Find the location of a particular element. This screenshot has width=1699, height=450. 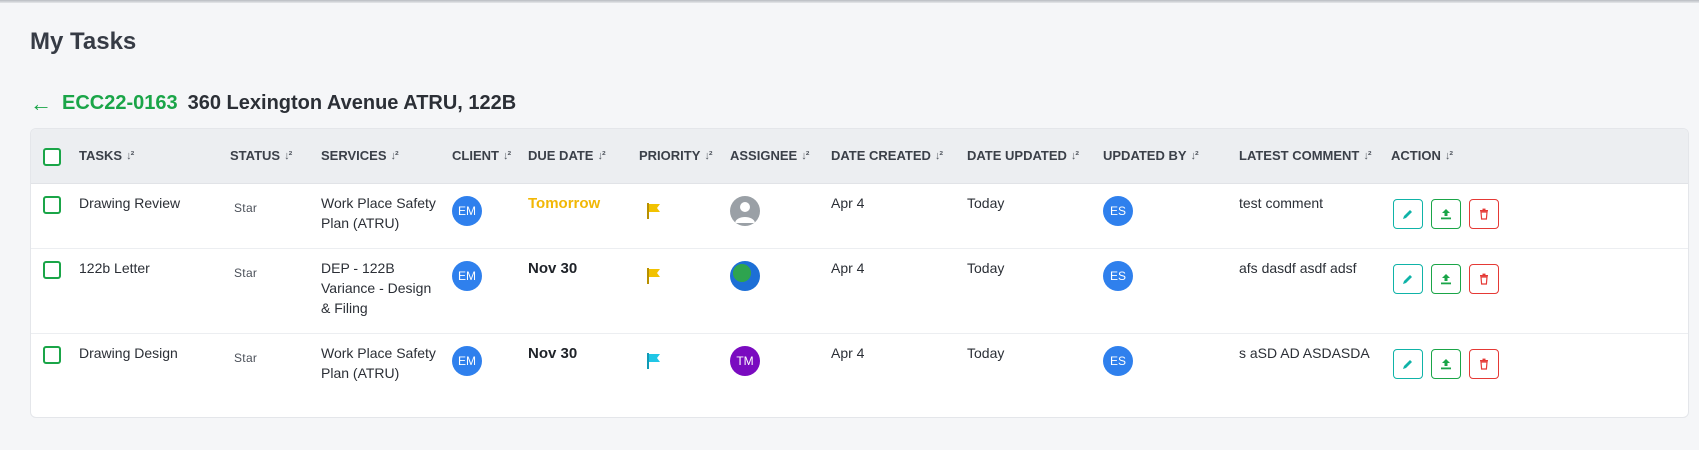

service-name: DEP - 122B Variance - Design & Filing is located at coordinates (381, 288).